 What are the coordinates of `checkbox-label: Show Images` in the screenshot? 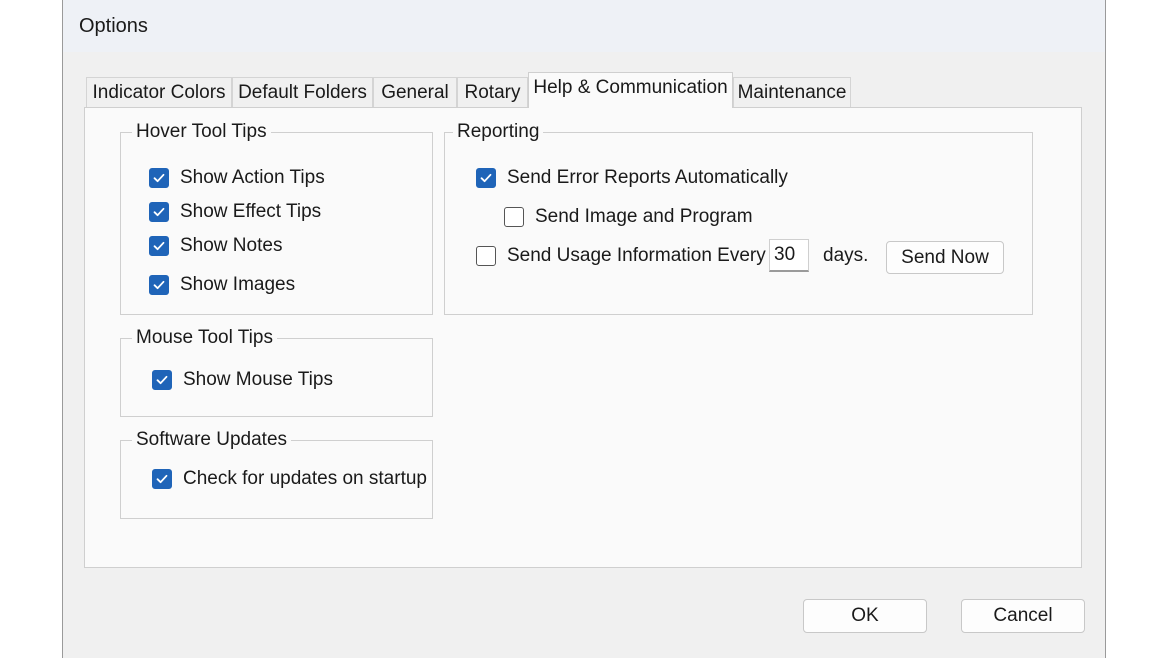 It's located at (238, 284).